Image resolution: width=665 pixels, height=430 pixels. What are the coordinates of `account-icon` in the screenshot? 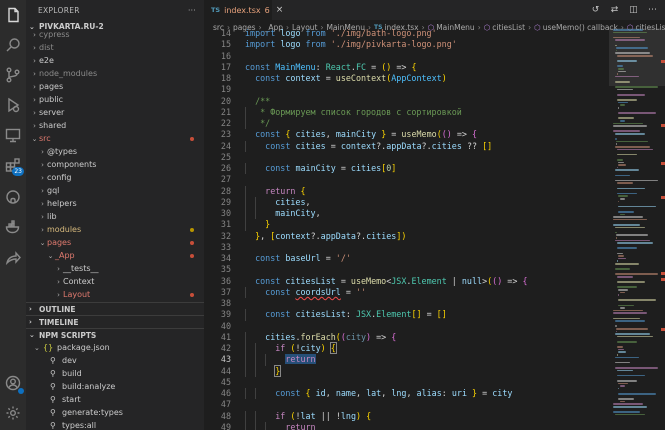 It's located at (14, 384).